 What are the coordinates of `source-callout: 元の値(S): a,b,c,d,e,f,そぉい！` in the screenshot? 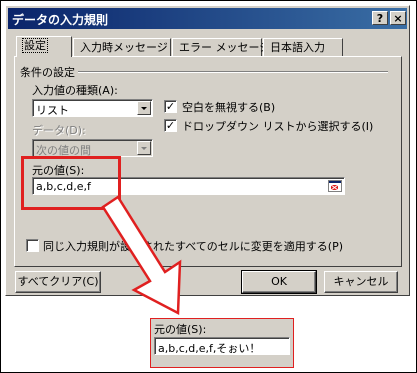 It's located at (222, 343).